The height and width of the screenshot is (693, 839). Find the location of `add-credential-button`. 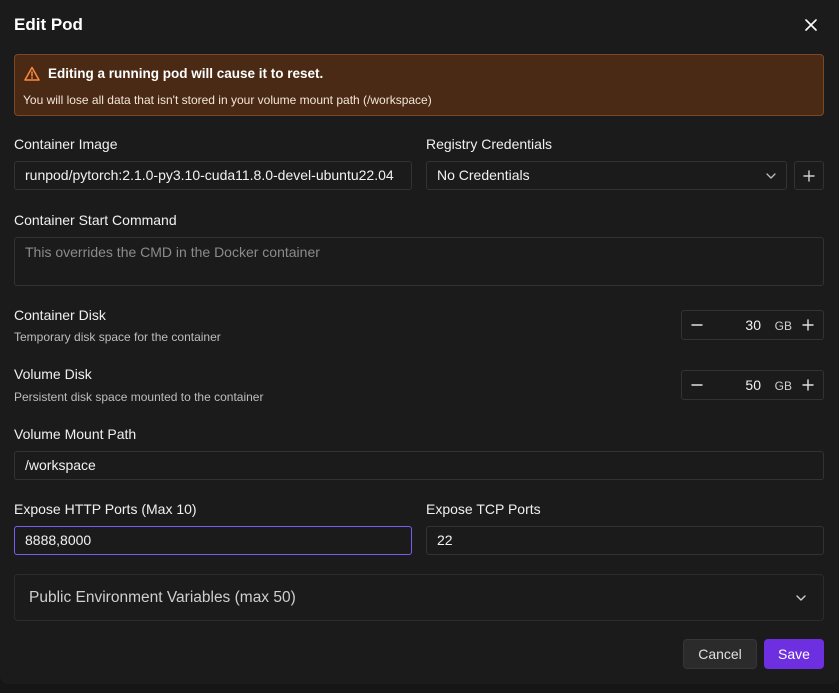

add-credential-button is located at coordinates (809, 175).